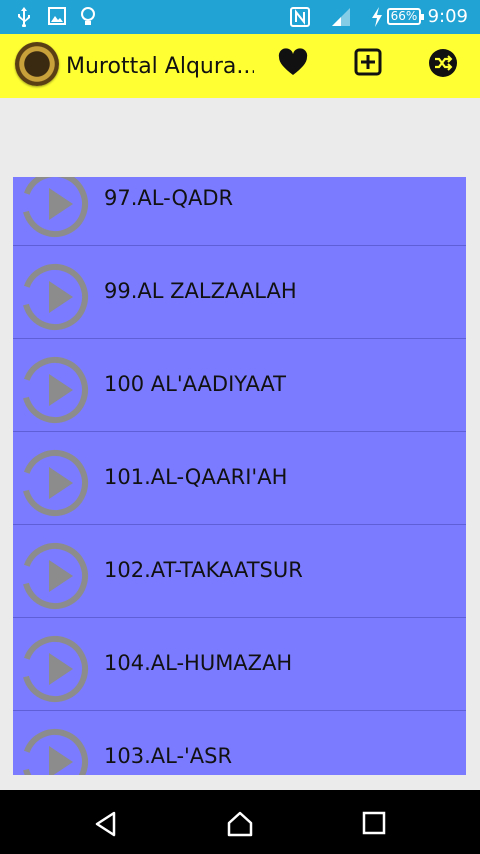 This screenshot has width=480, height=854. What do you see at coordinates (169, 198) in the screenshot?
I see `list-item-label: 97.AL-QADR` at bounding box center [169, 198].